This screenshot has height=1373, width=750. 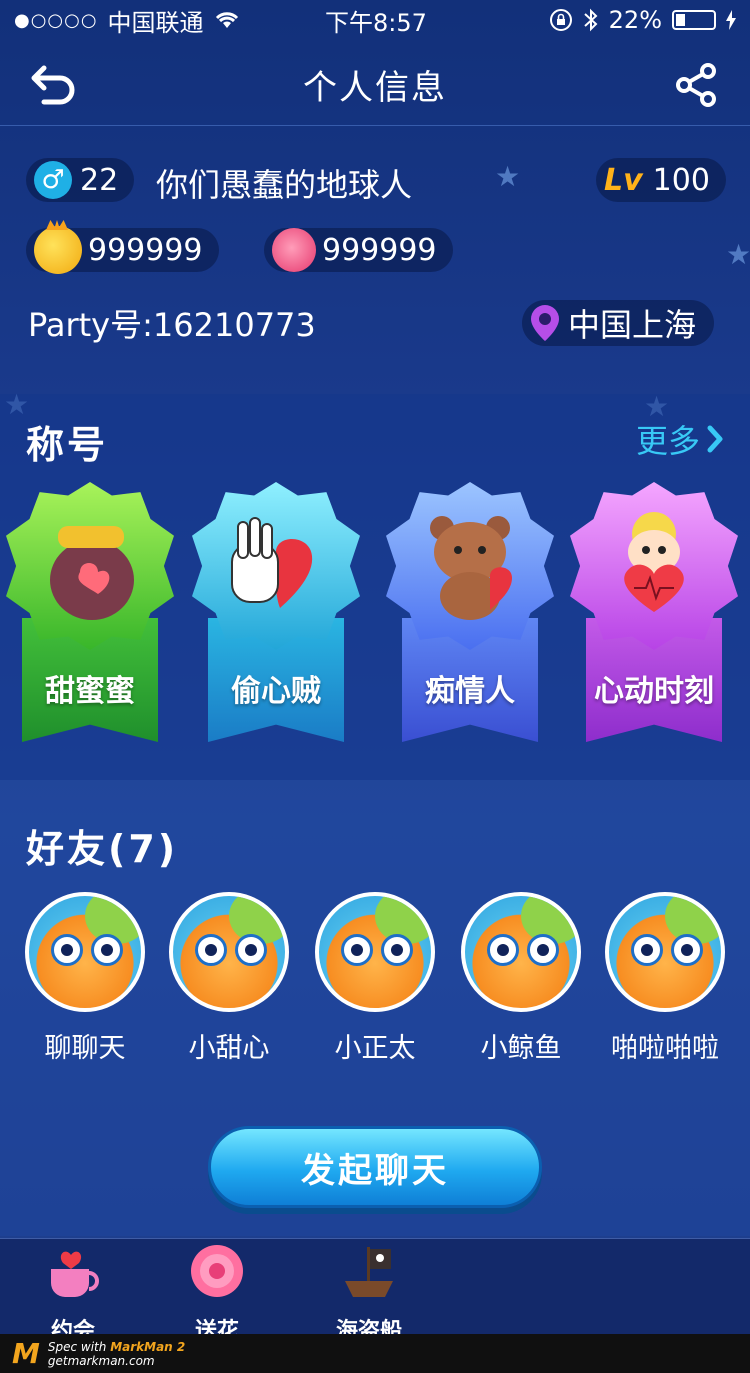 I want to click on friend-item: 啪啦啪啦, so click(x=665, y=978).